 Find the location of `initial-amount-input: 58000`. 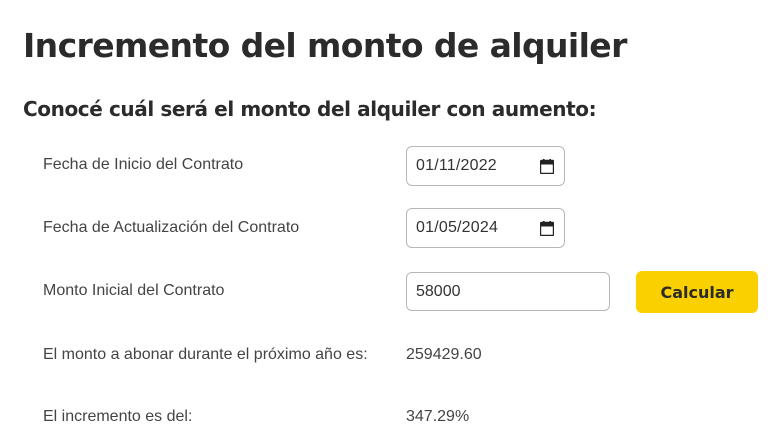

initial-amount-input: 58000 is located at coordinates (508, 291).